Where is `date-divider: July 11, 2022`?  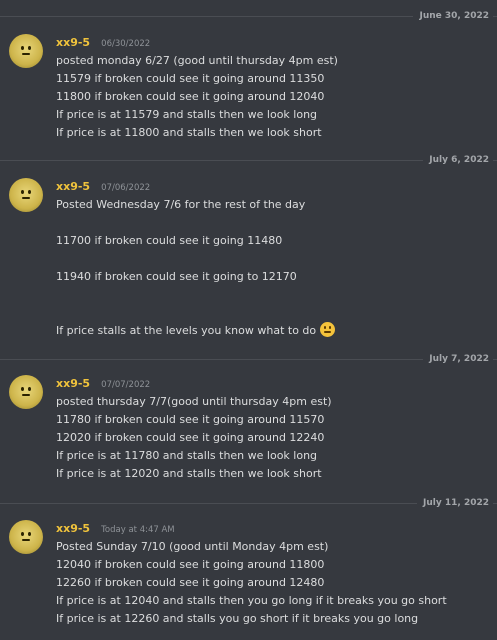 date-divider: July 11, 2022 is located at coordinates (248, 503).